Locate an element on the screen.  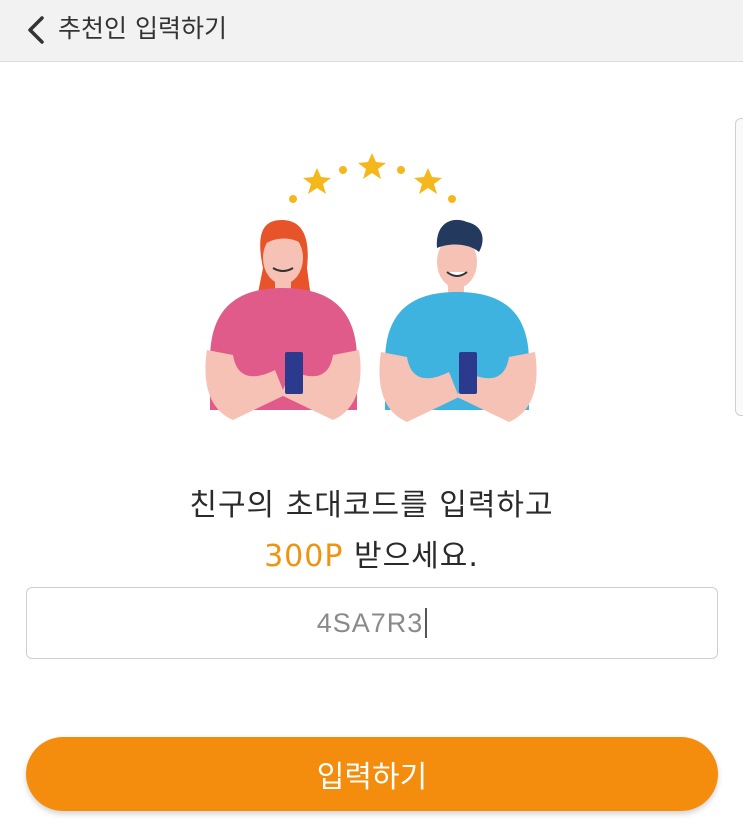
submit-button: 입력하기 is located at coordinates (372, 774).